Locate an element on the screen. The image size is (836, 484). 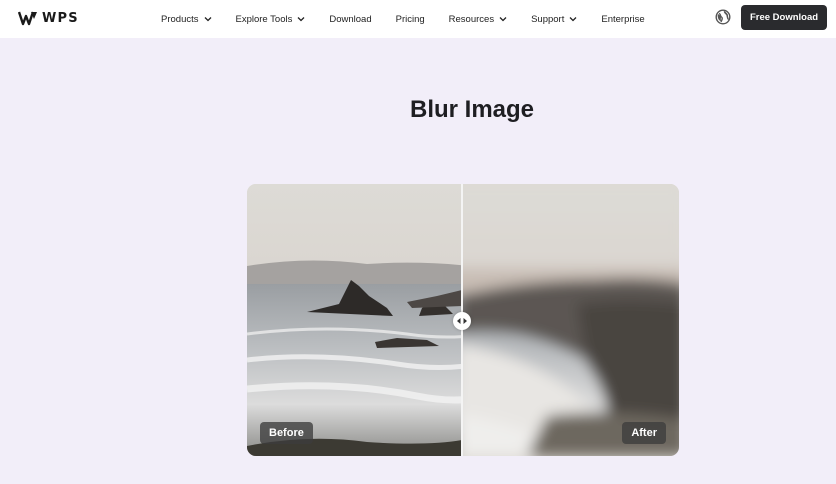
after-label: After is located at coordinates (644, 433).